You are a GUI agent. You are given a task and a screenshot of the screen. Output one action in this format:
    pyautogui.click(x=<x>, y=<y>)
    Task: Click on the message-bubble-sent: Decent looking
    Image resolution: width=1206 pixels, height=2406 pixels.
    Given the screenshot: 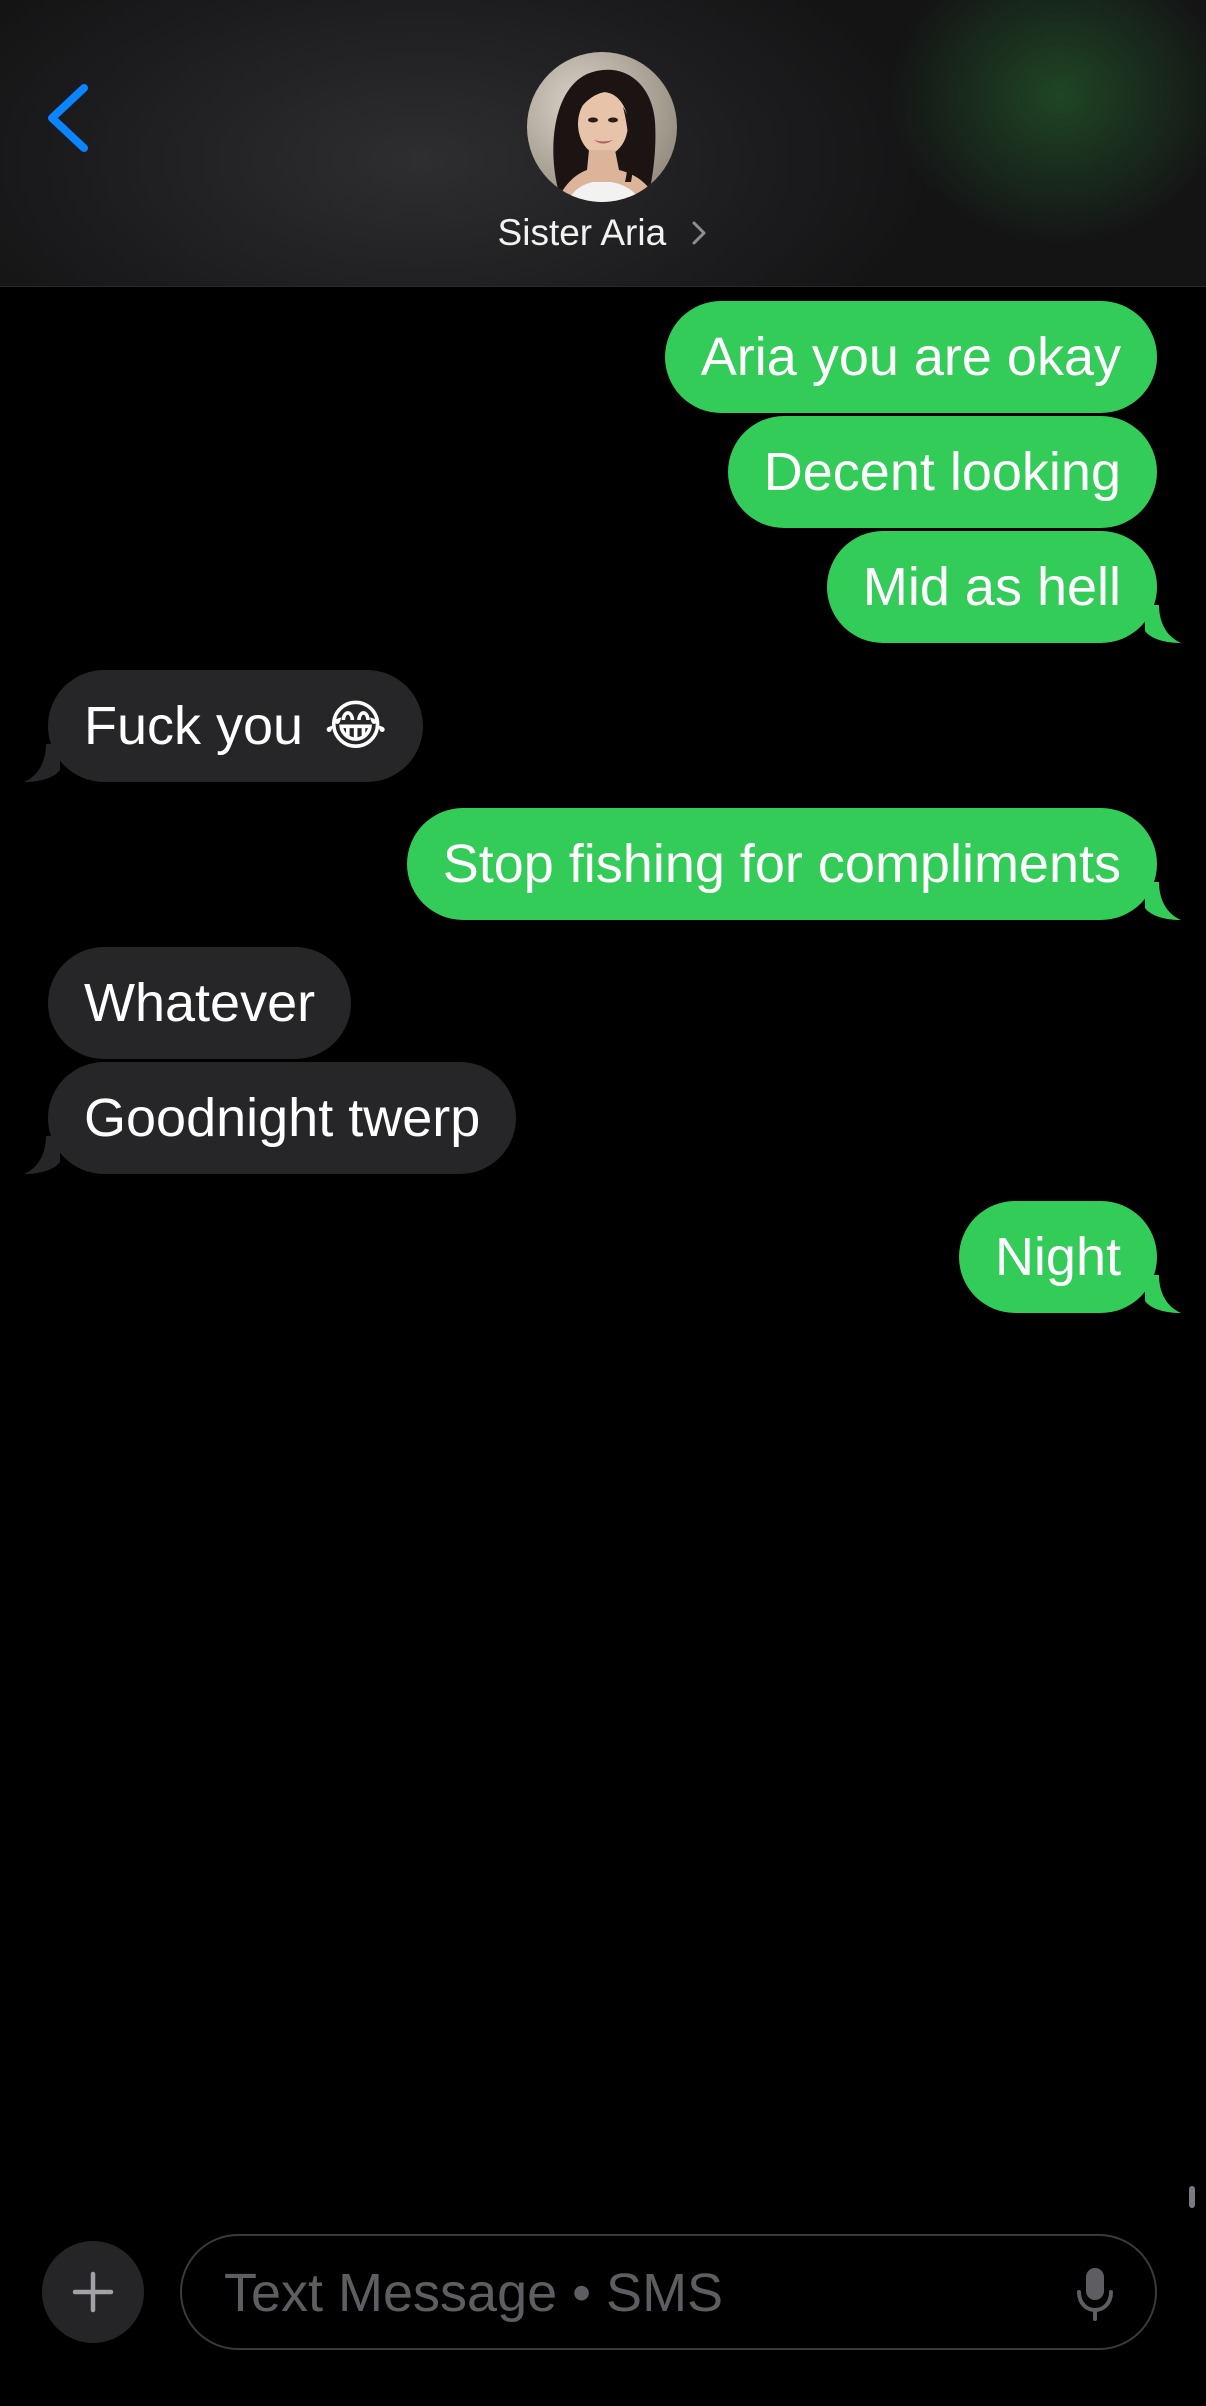 What is the action you would take?
    pyautogui.click(x=942, y=472)
    